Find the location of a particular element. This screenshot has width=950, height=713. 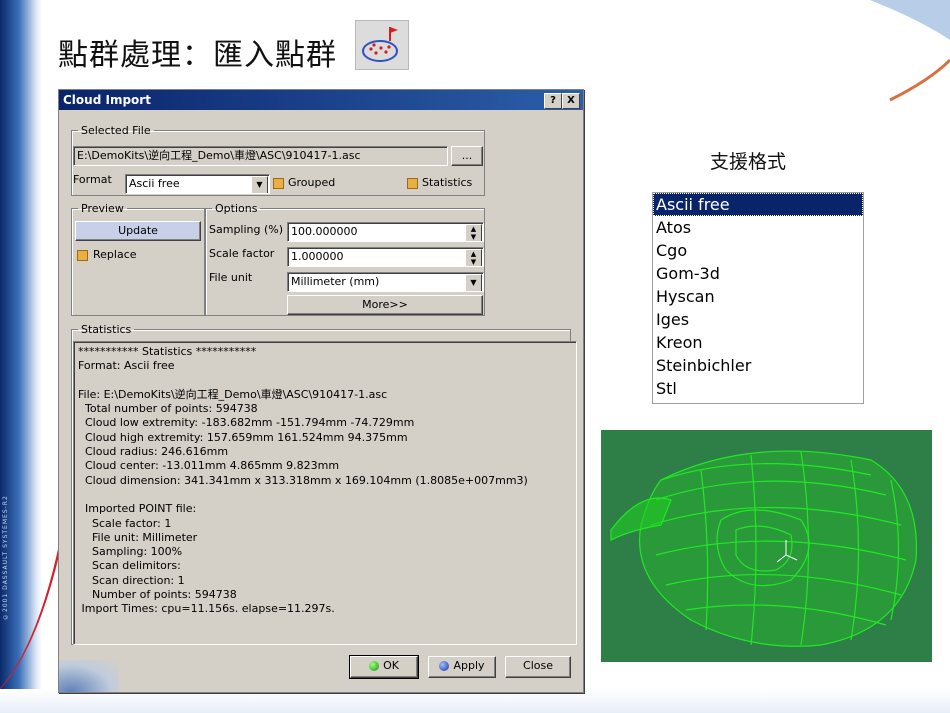

format-item-ascii-free: Ascii free is located at coordinates (758, 204).